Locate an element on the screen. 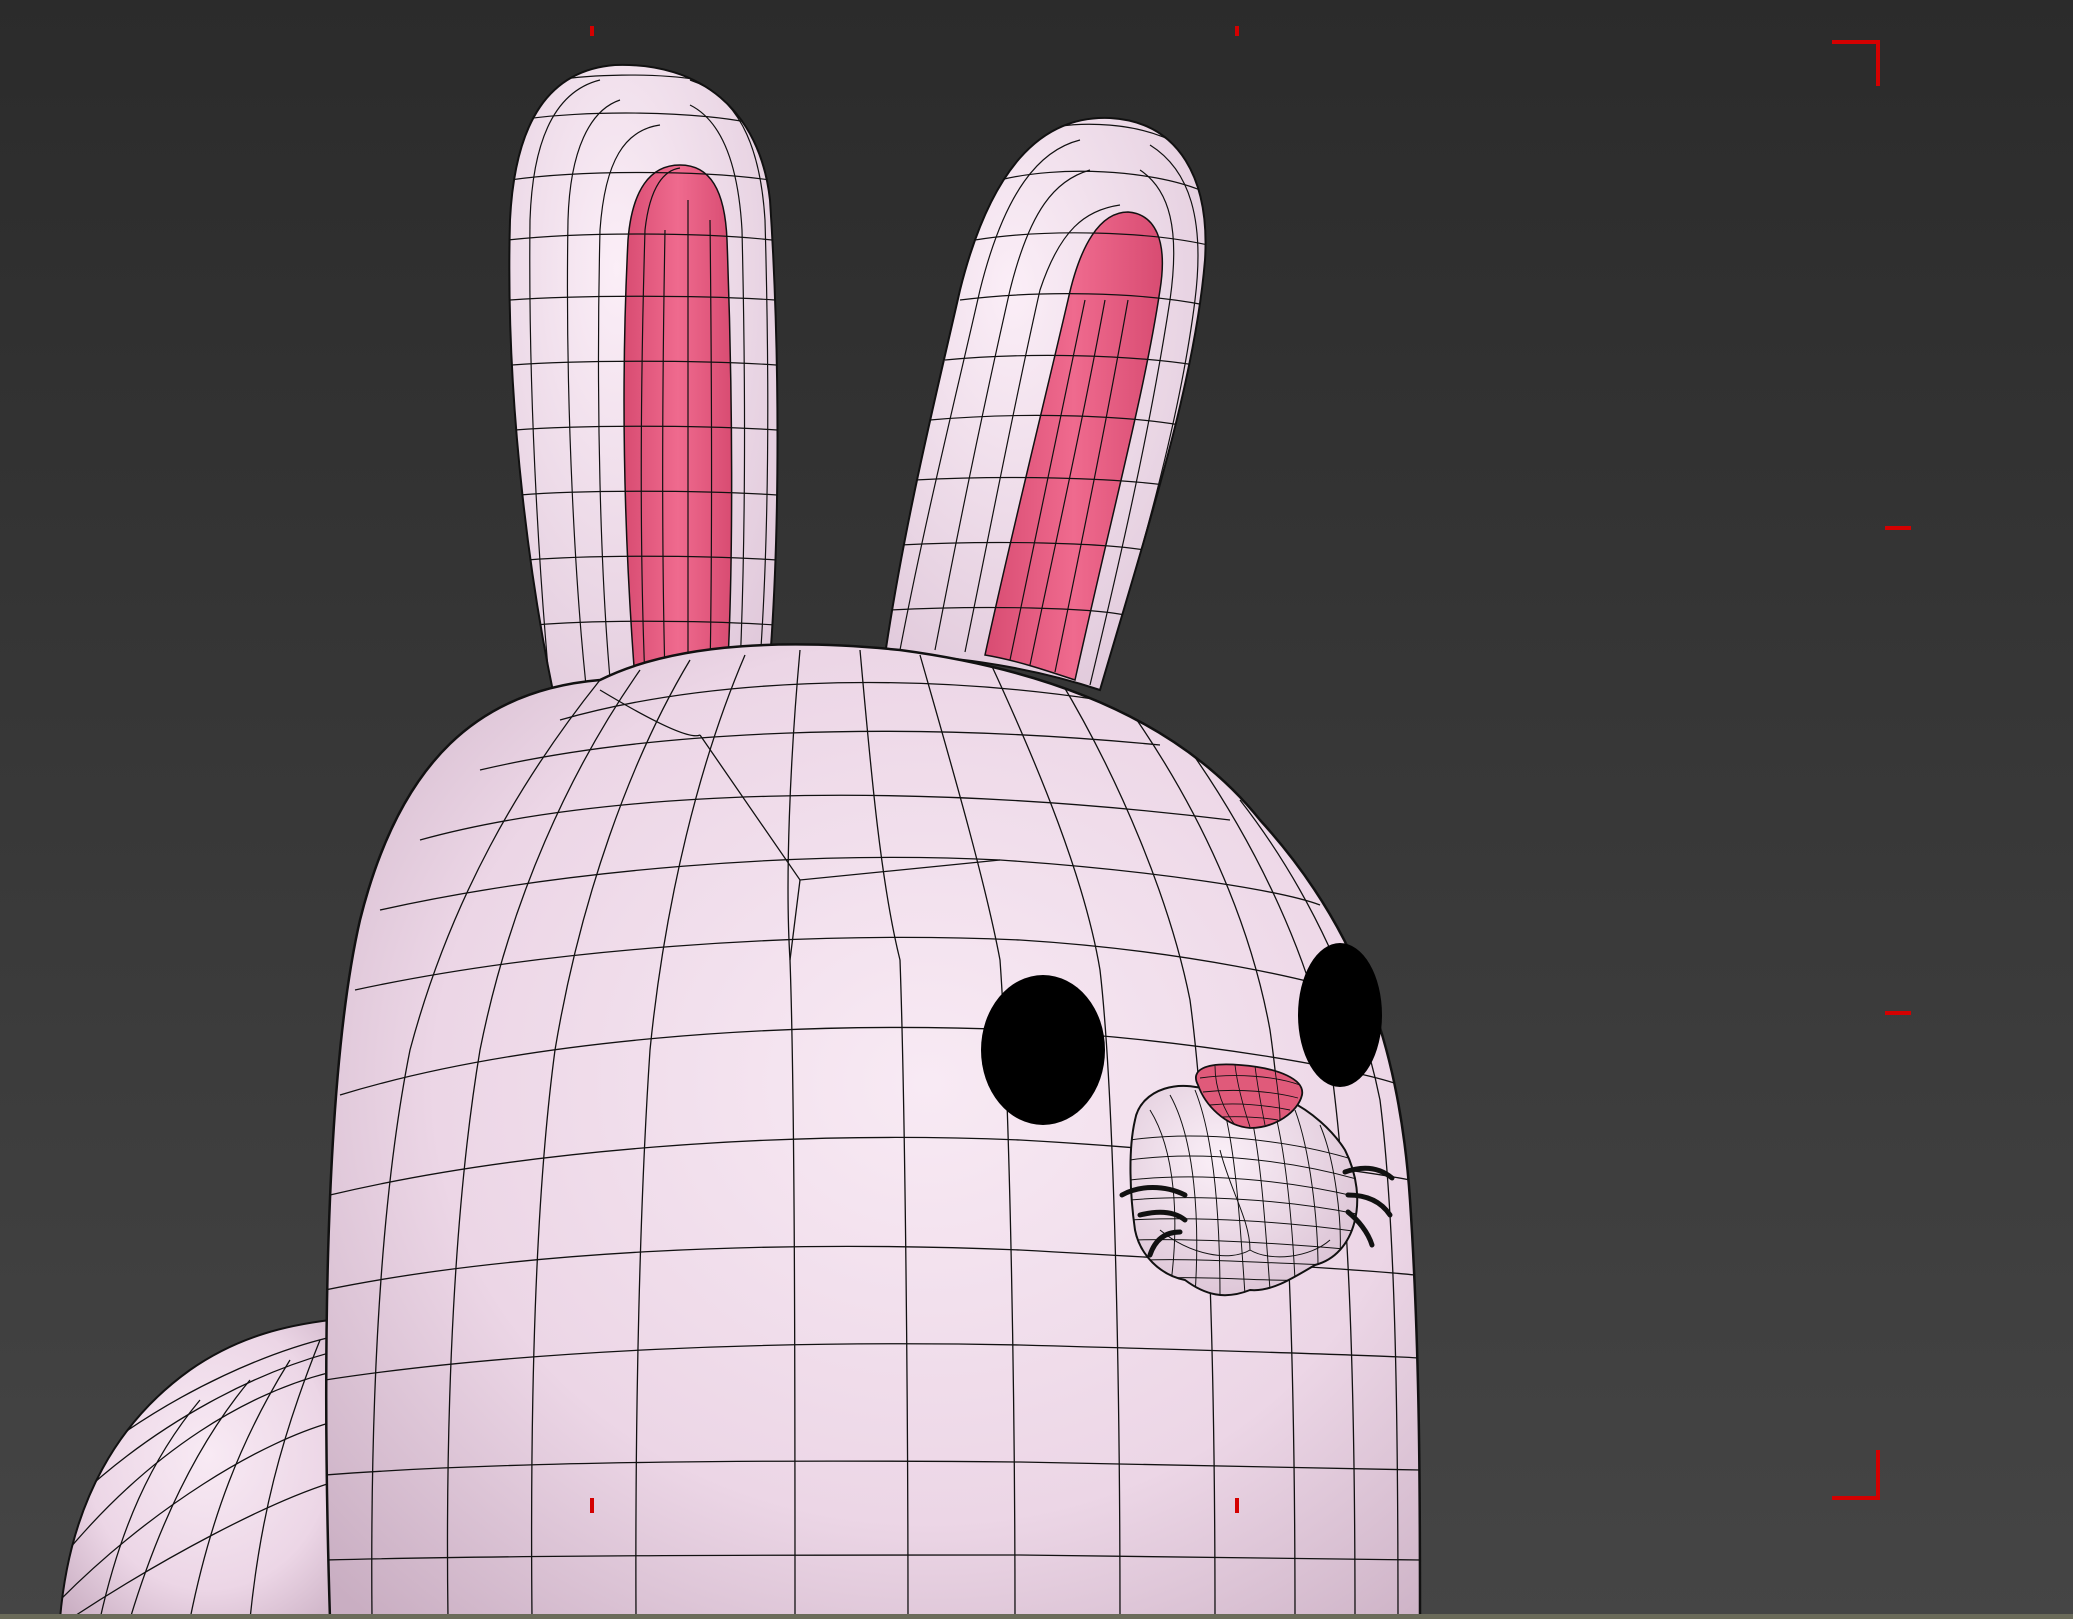 The width and height of the screenshot is (2073, 1619). left-inner-ear is located at coordinates (678, 422).